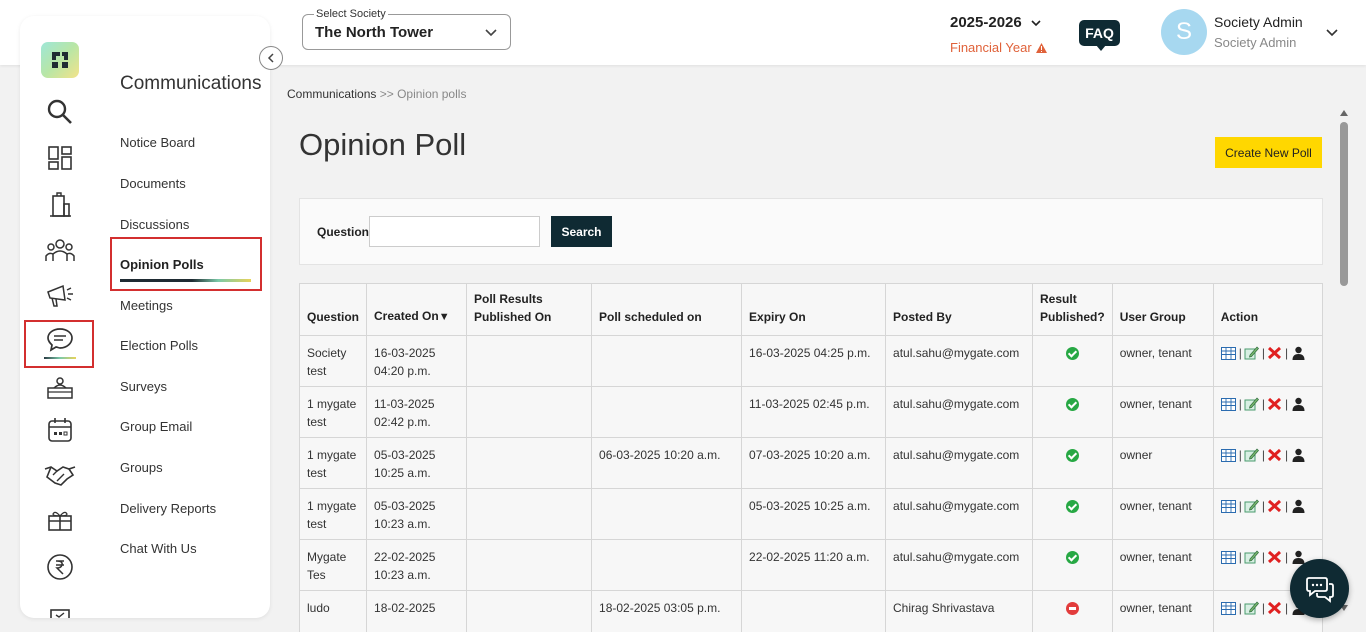 The width and height of the screenshot is (1366, 632). What do you see at coordinates (814, 361) in the screenshot?
I see `cell-expiry-on: 16-03-2025 04:25 p.m.` at bounding box center [814, 361].